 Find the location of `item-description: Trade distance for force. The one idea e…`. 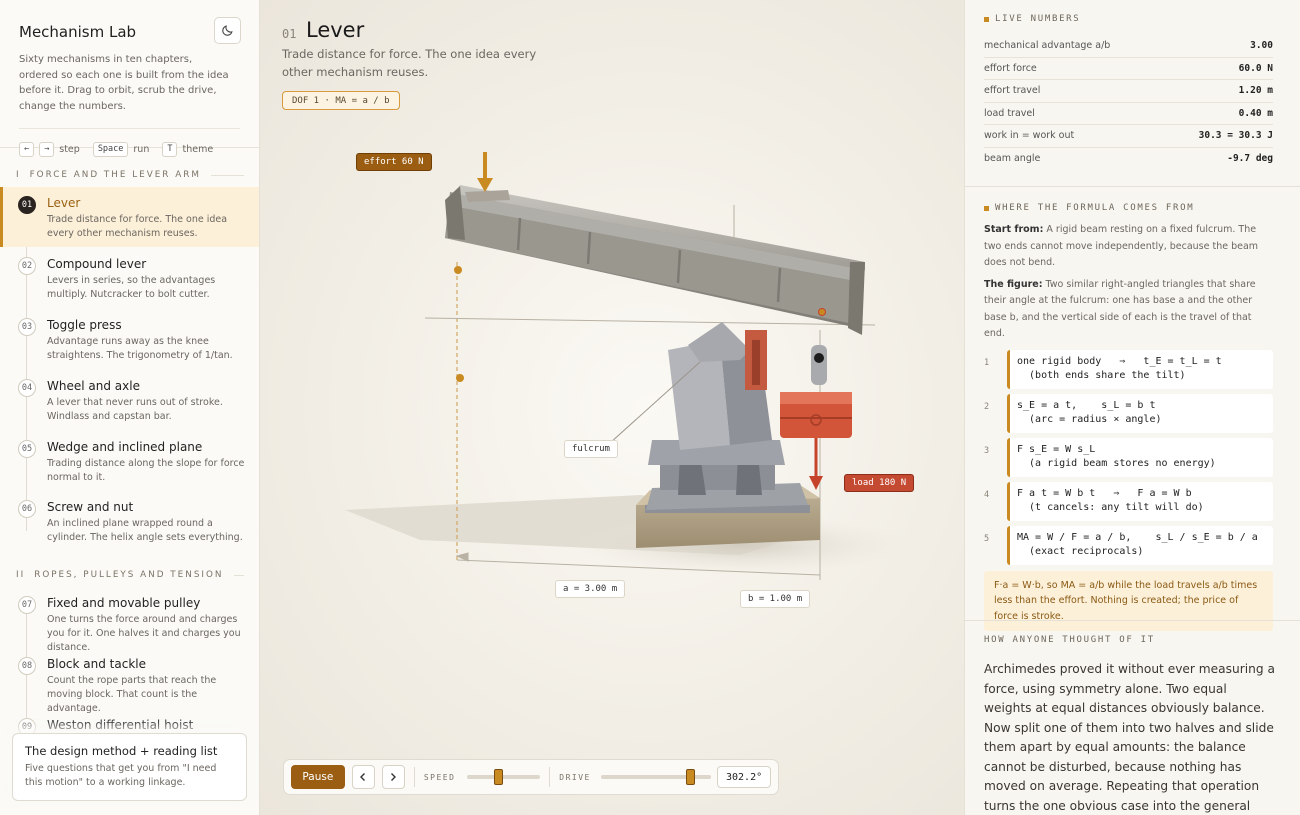

item-description: Trade distance for force. The one idea e… is located at coordinates (137, 226).